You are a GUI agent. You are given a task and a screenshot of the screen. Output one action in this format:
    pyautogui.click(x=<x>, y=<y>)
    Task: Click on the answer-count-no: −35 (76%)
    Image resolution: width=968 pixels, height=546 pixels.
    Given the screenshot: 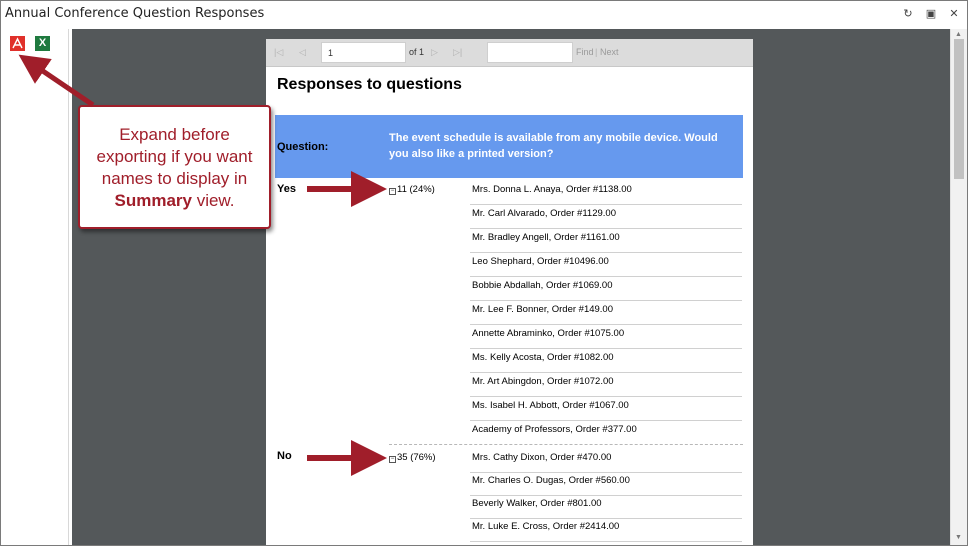 What is the action you would take?
    pyautogui.click(x=412, y=457)
    